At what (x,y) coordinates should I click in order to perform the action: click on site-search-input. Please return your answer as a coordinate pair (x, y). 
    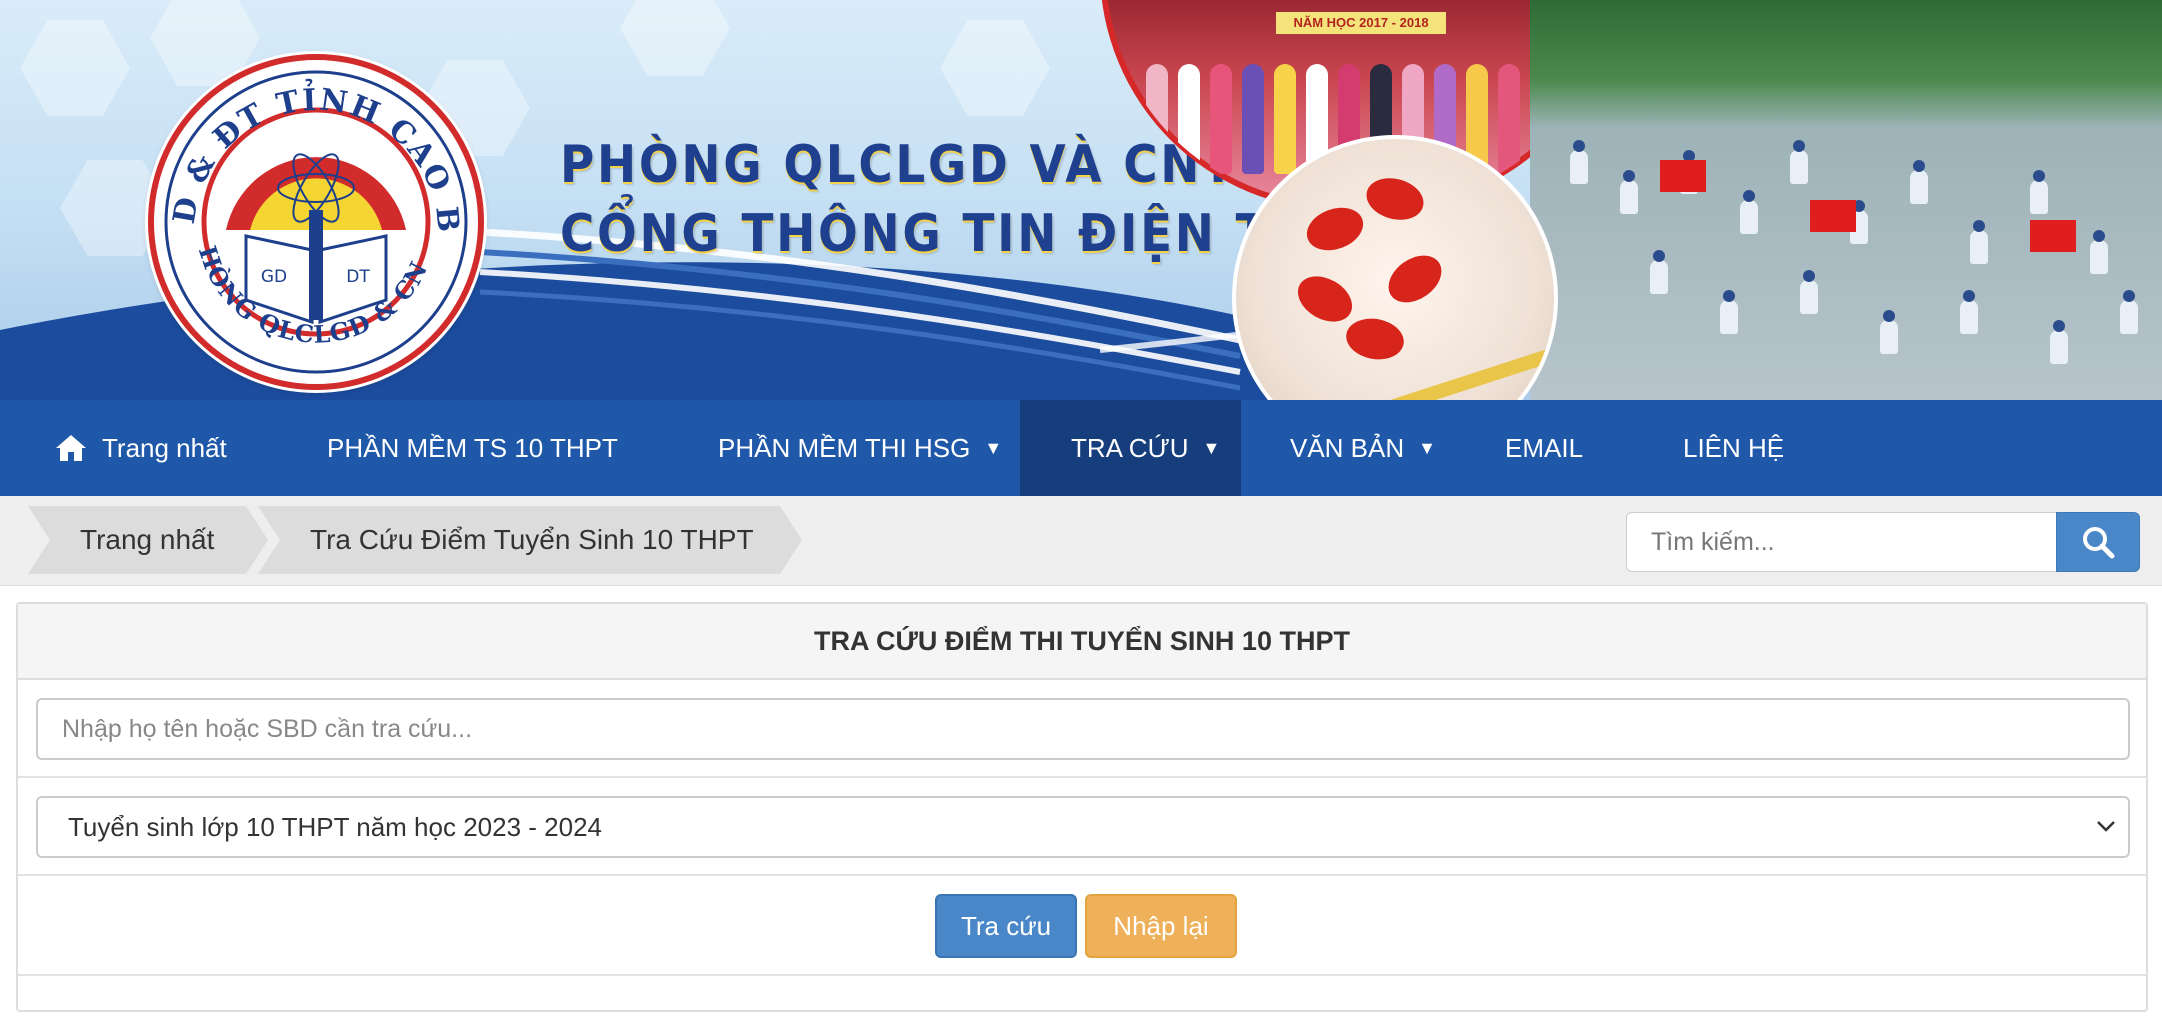
    Looking at the image, I should click on (1842, 542).